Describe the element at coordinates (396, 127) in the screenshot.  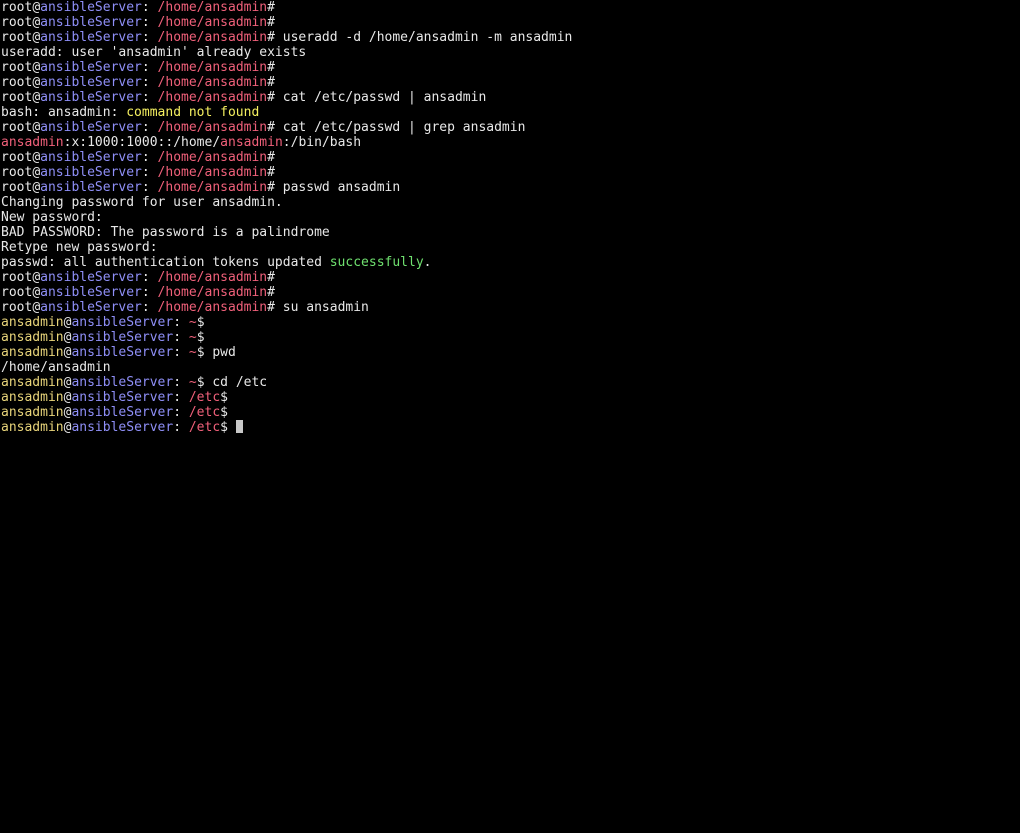
I see `terminal-text-segment: # cat /etc/passwd | grep ansadmin` at that location.